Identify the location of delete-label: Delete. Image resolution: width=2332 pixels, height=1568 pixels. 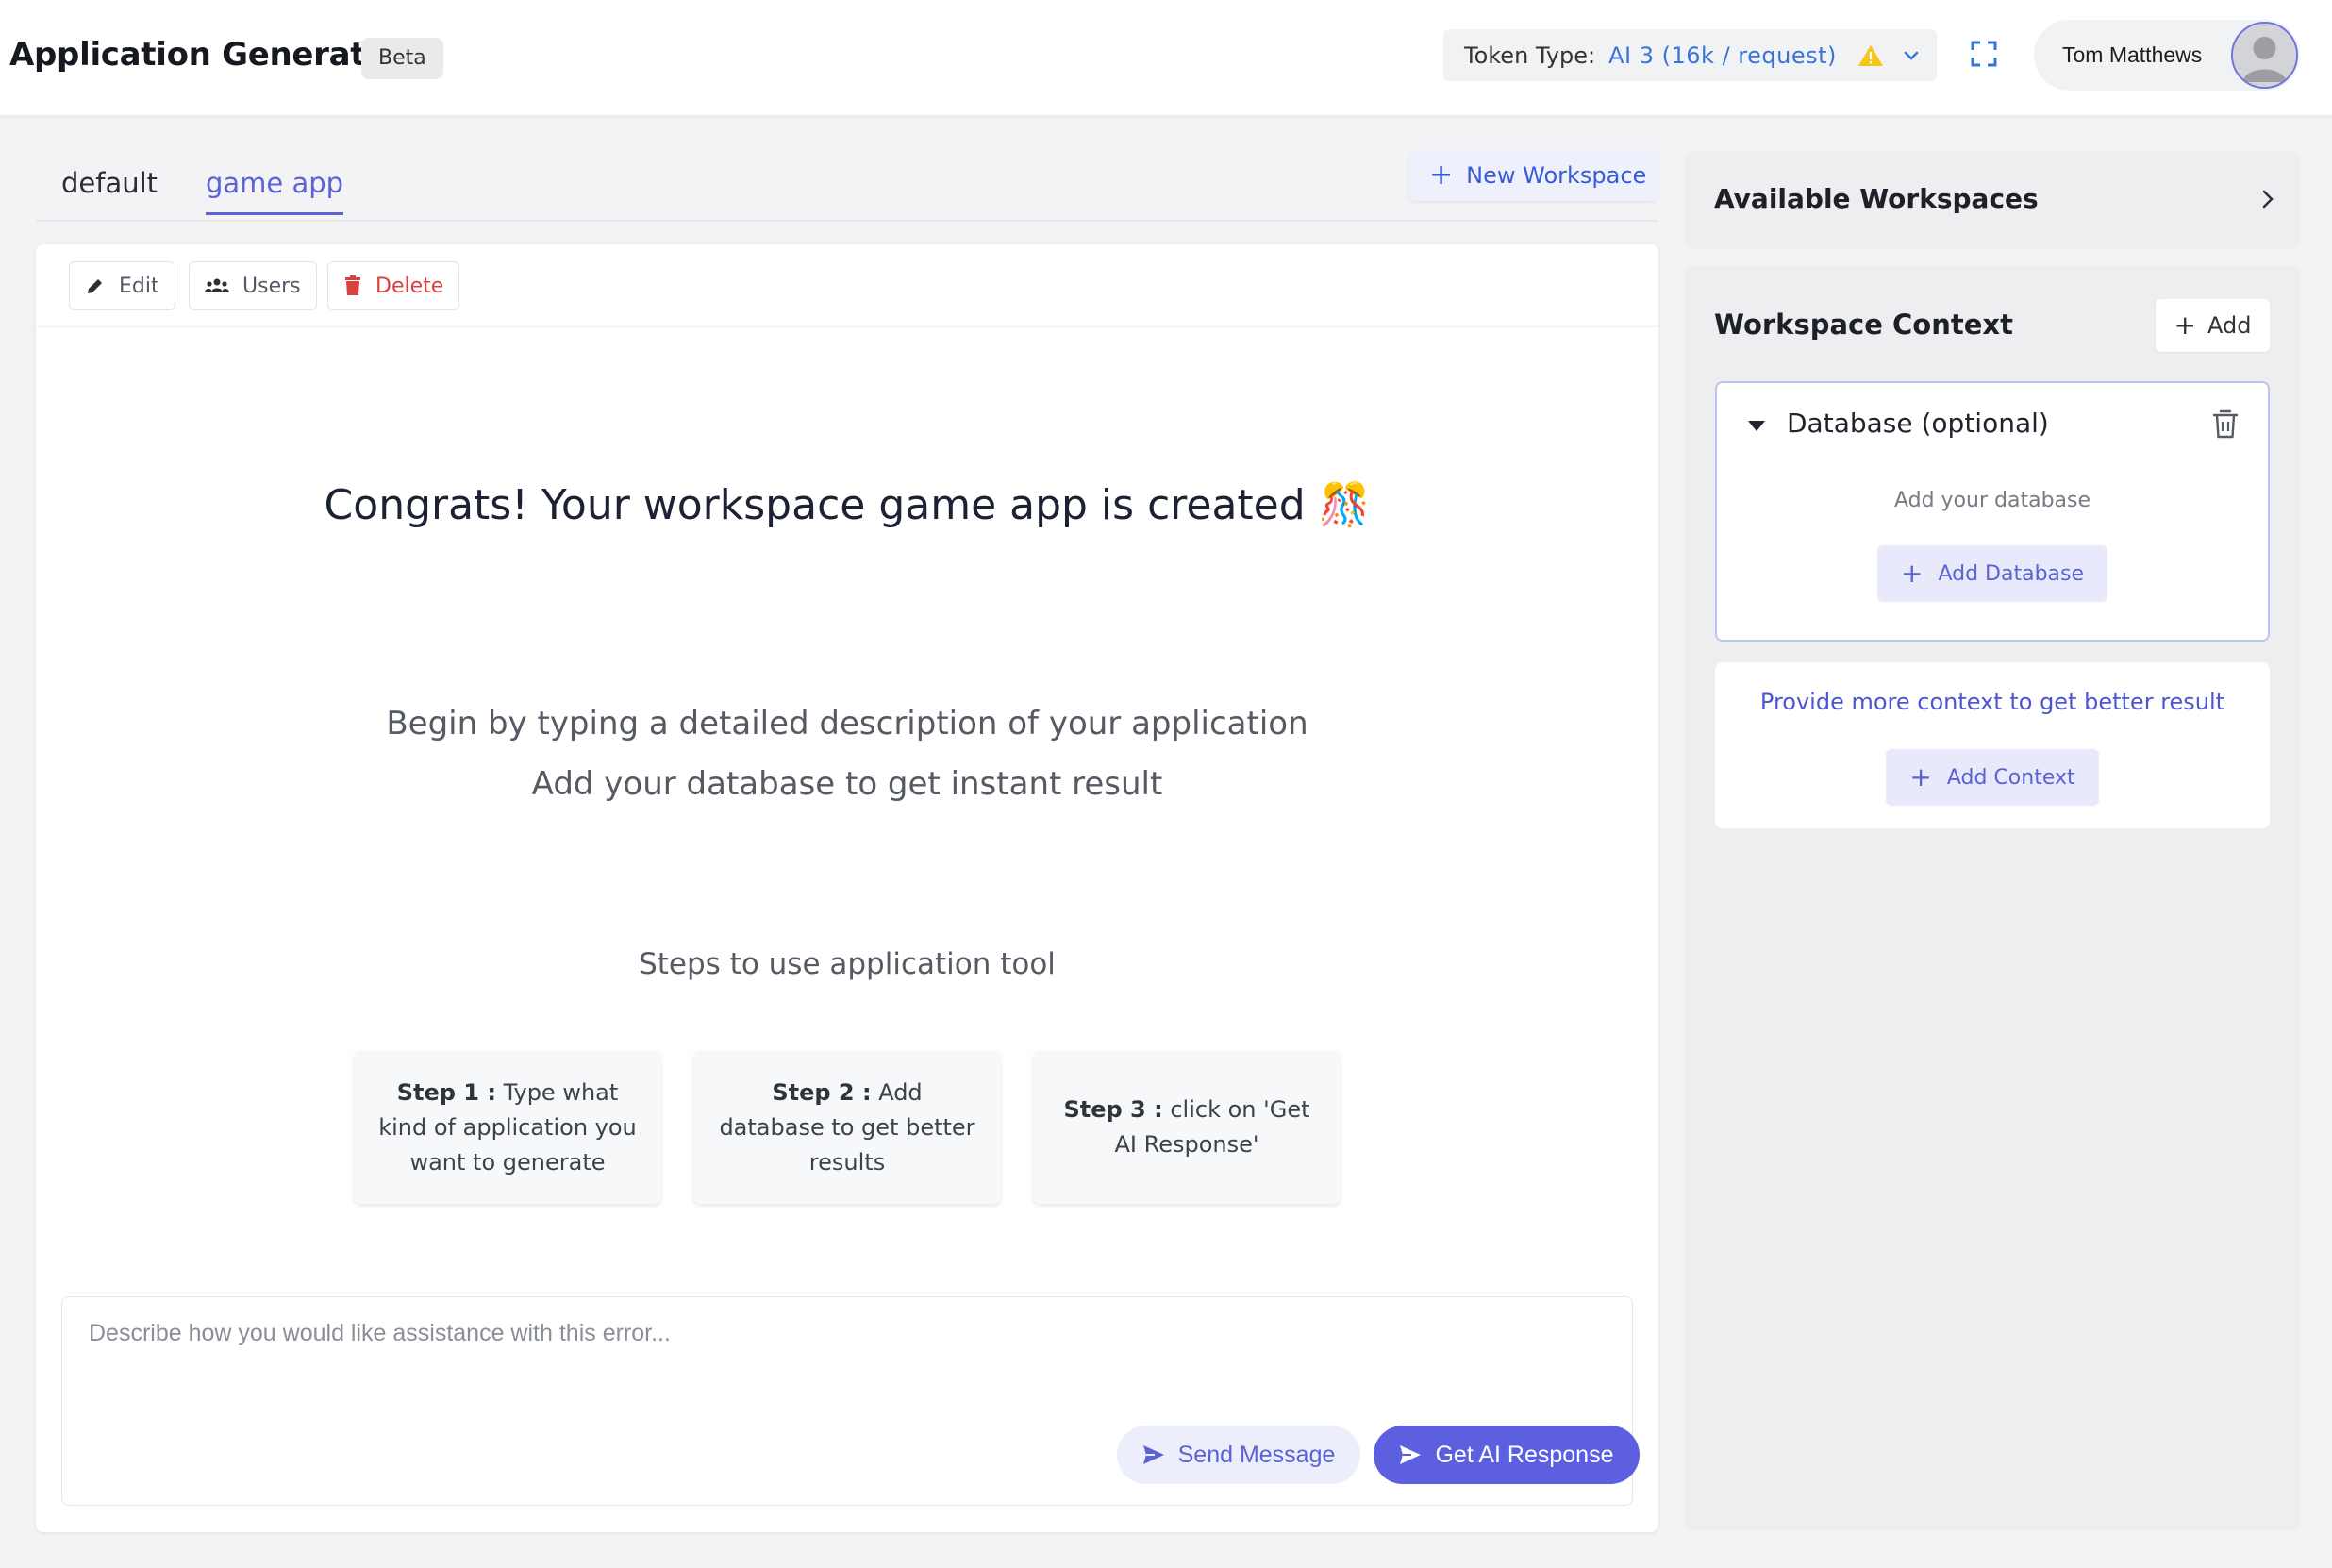
(409, 286).